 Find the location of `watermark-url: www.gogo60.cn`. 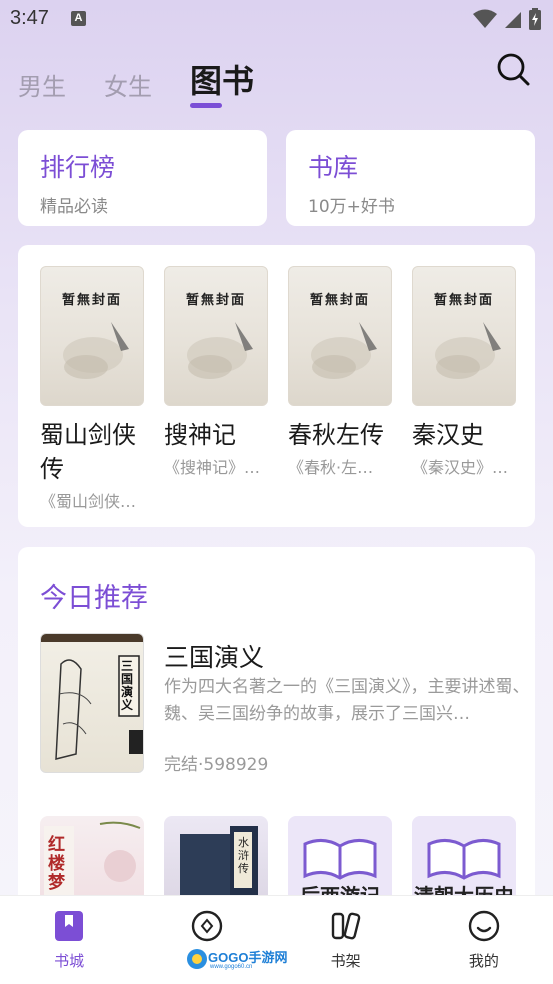

watermark-url: www.gogo60.cn is located at coordinates (231, 967).